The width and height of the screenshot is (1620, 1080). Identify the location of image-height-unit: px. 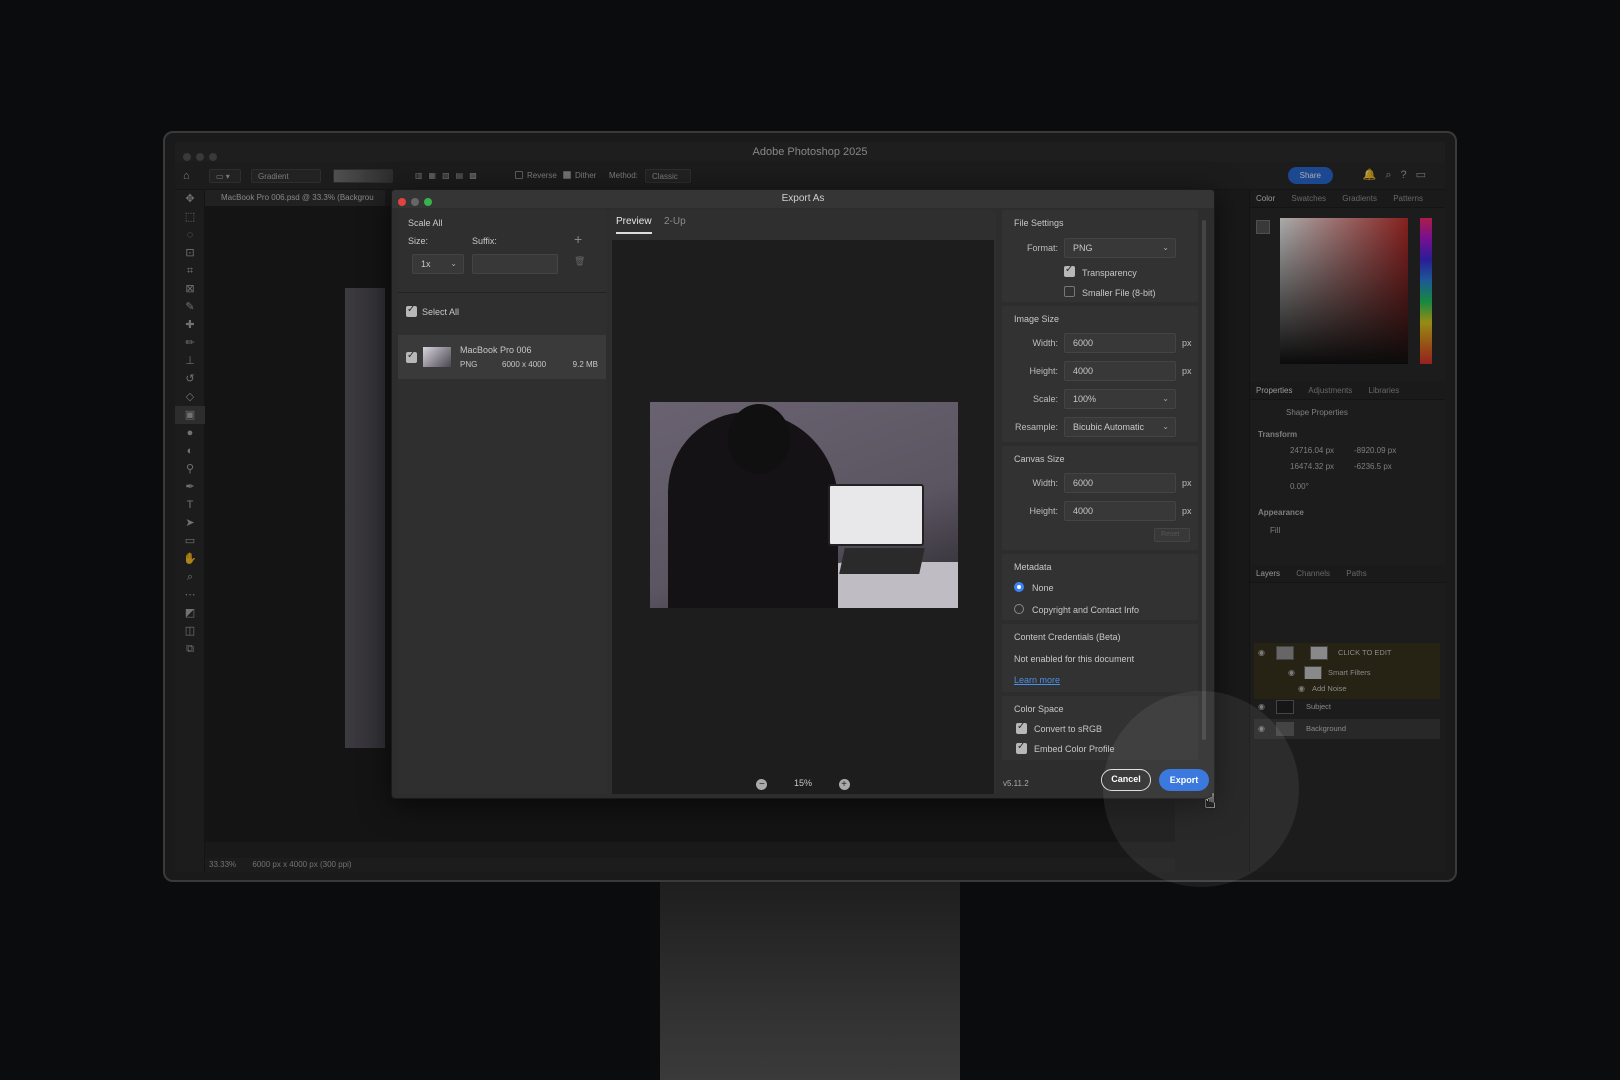
(1187, 371).